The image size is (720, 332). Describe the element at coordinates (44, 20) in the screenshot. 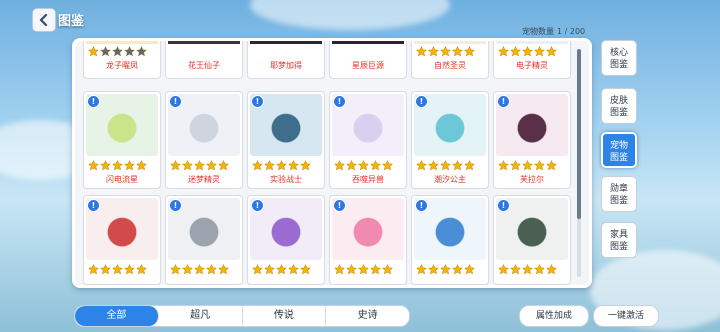

I see `back-button` at that location.